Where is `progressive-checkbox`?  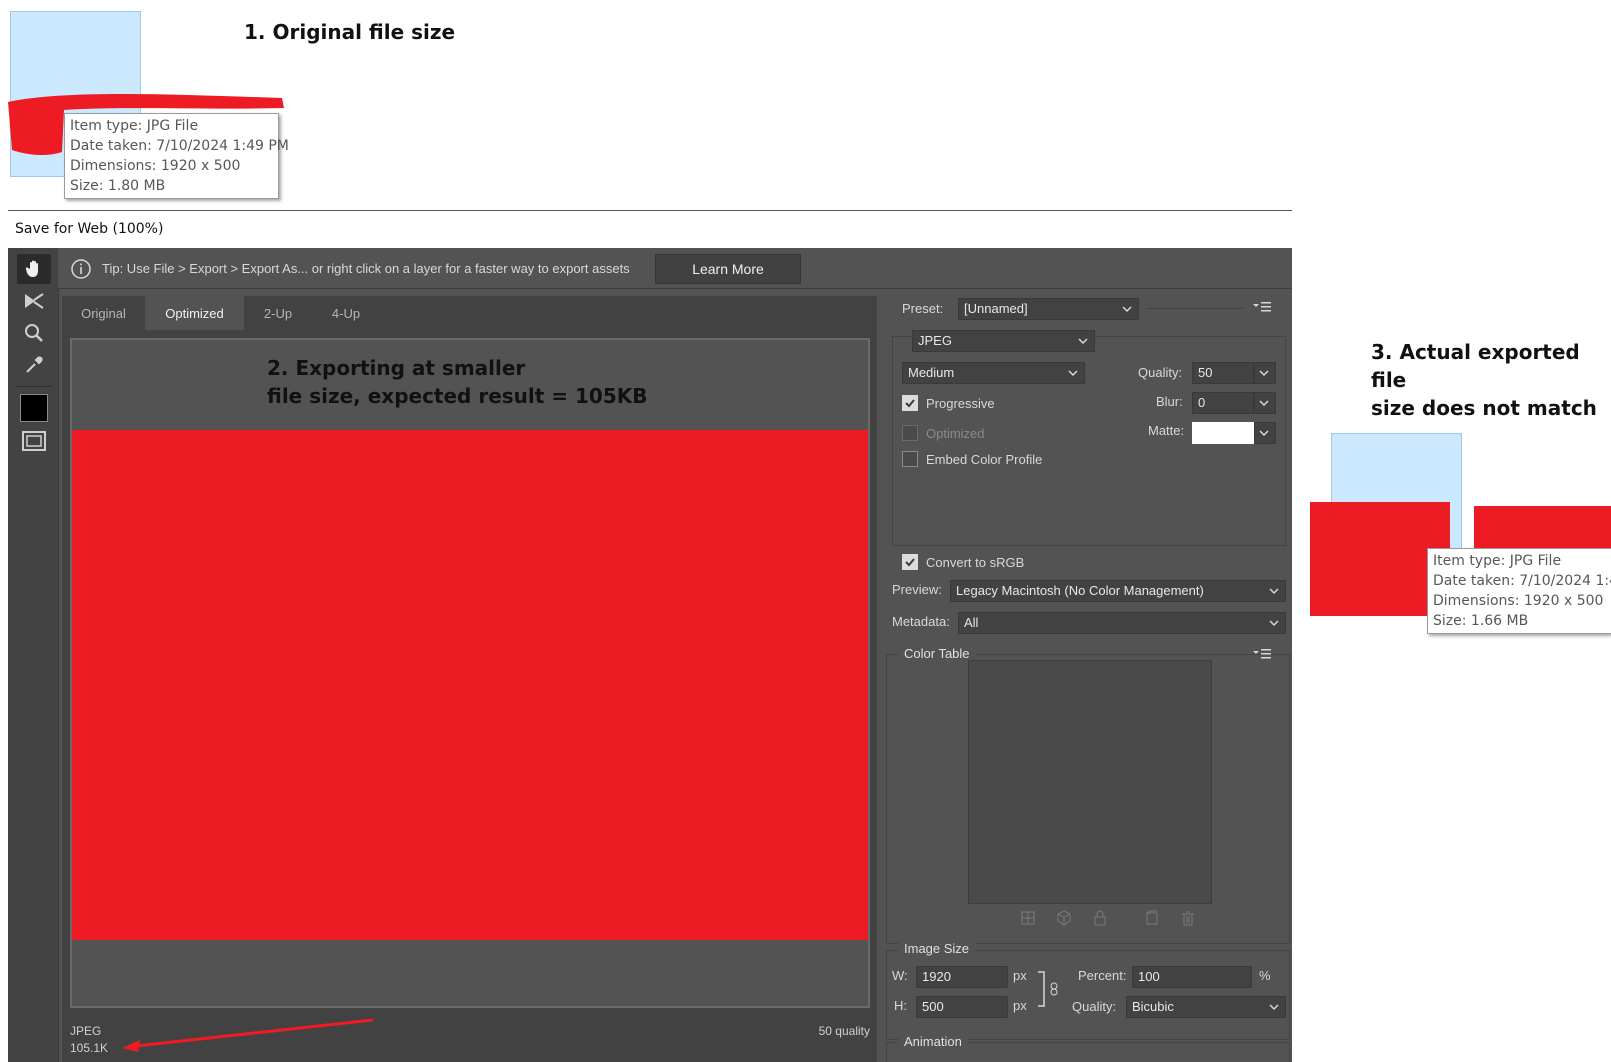 progressive-checkbox is located at coordinates (910, 403).